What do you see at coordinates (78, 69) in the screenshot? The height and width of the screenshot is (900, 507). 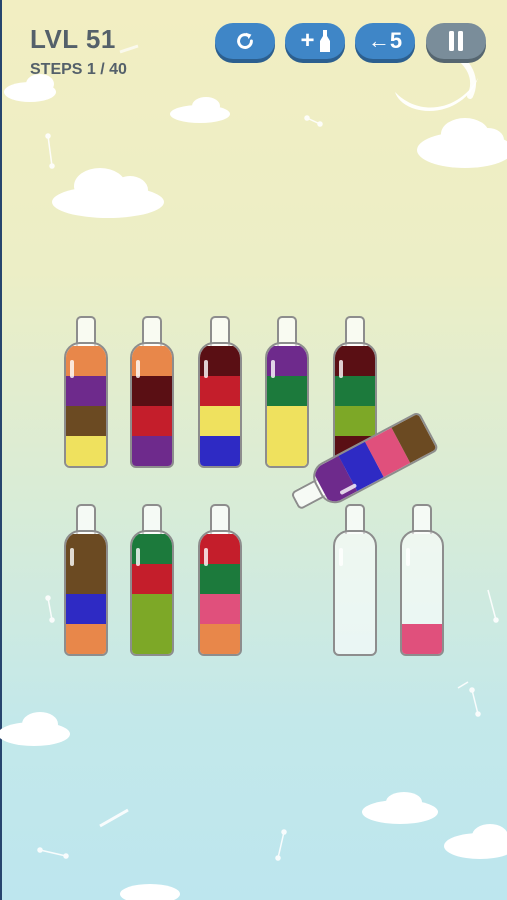 I see `steps-counter: STEPS 1 / 40` at bounding box center [78, 69].